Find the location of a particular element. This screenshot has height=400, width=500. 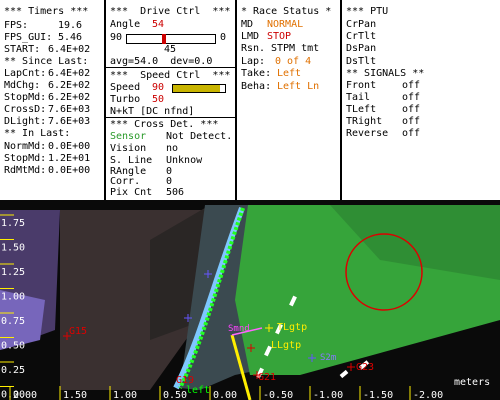

corr-label: Corr. is located at coordinates (125, 181).